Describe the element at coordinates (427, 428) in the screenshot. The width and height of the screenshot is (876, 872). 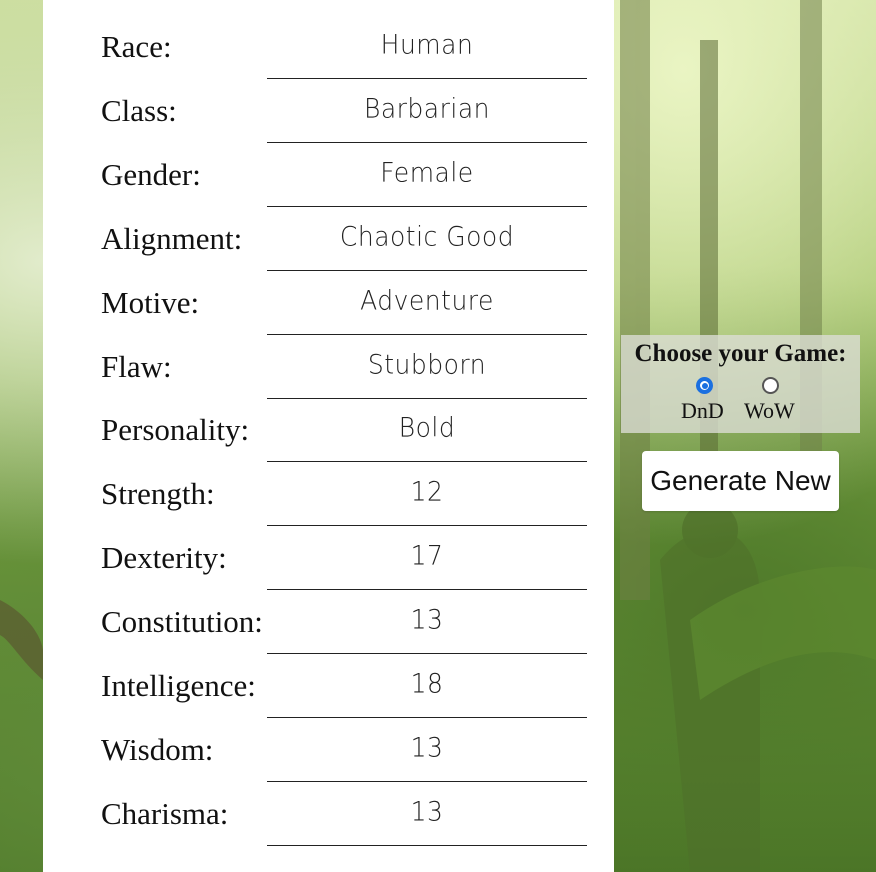
I see `character-field-value: Bold` at that location.